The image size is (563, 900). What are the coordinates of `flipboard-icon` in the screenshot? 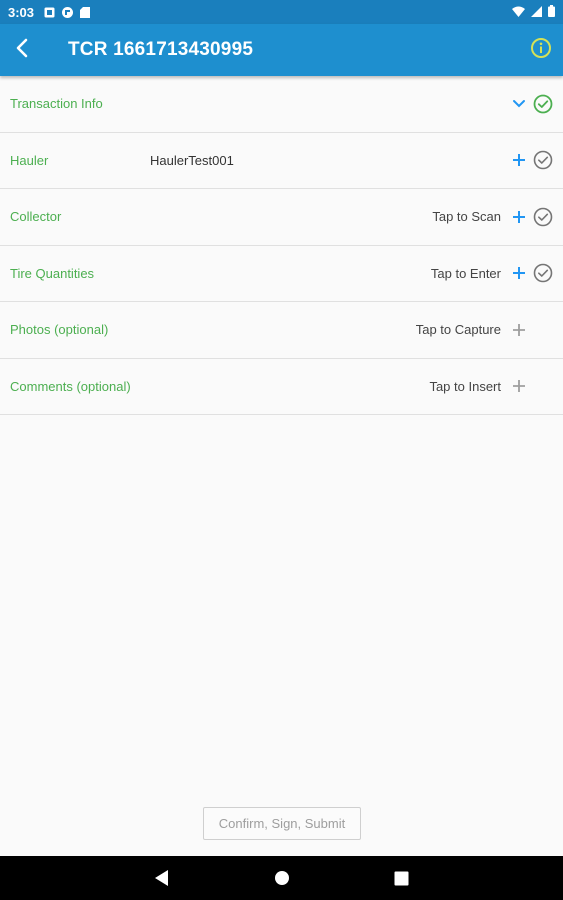 It's located at (68, 12).